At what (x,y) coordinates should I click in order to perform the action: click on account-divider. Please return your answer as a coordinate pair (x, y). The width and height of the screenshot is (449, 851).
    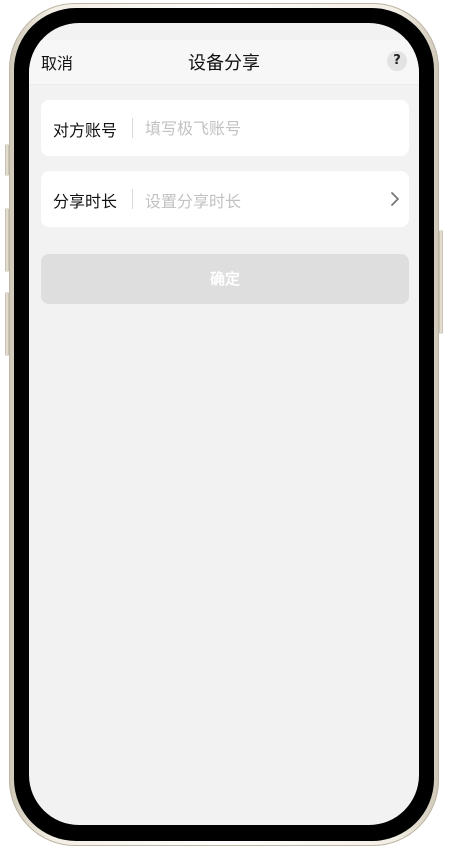
    Looking at the image, I should click on (132, 128).